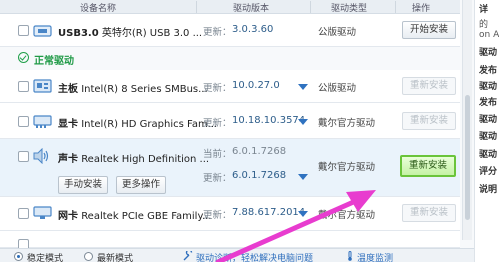 Image resolution: width=499 pixels, height=262 pixels. Describe the element at coordinates (253, 29) in the screenshot. I see `update-version: 3.0.3.60` at that location.